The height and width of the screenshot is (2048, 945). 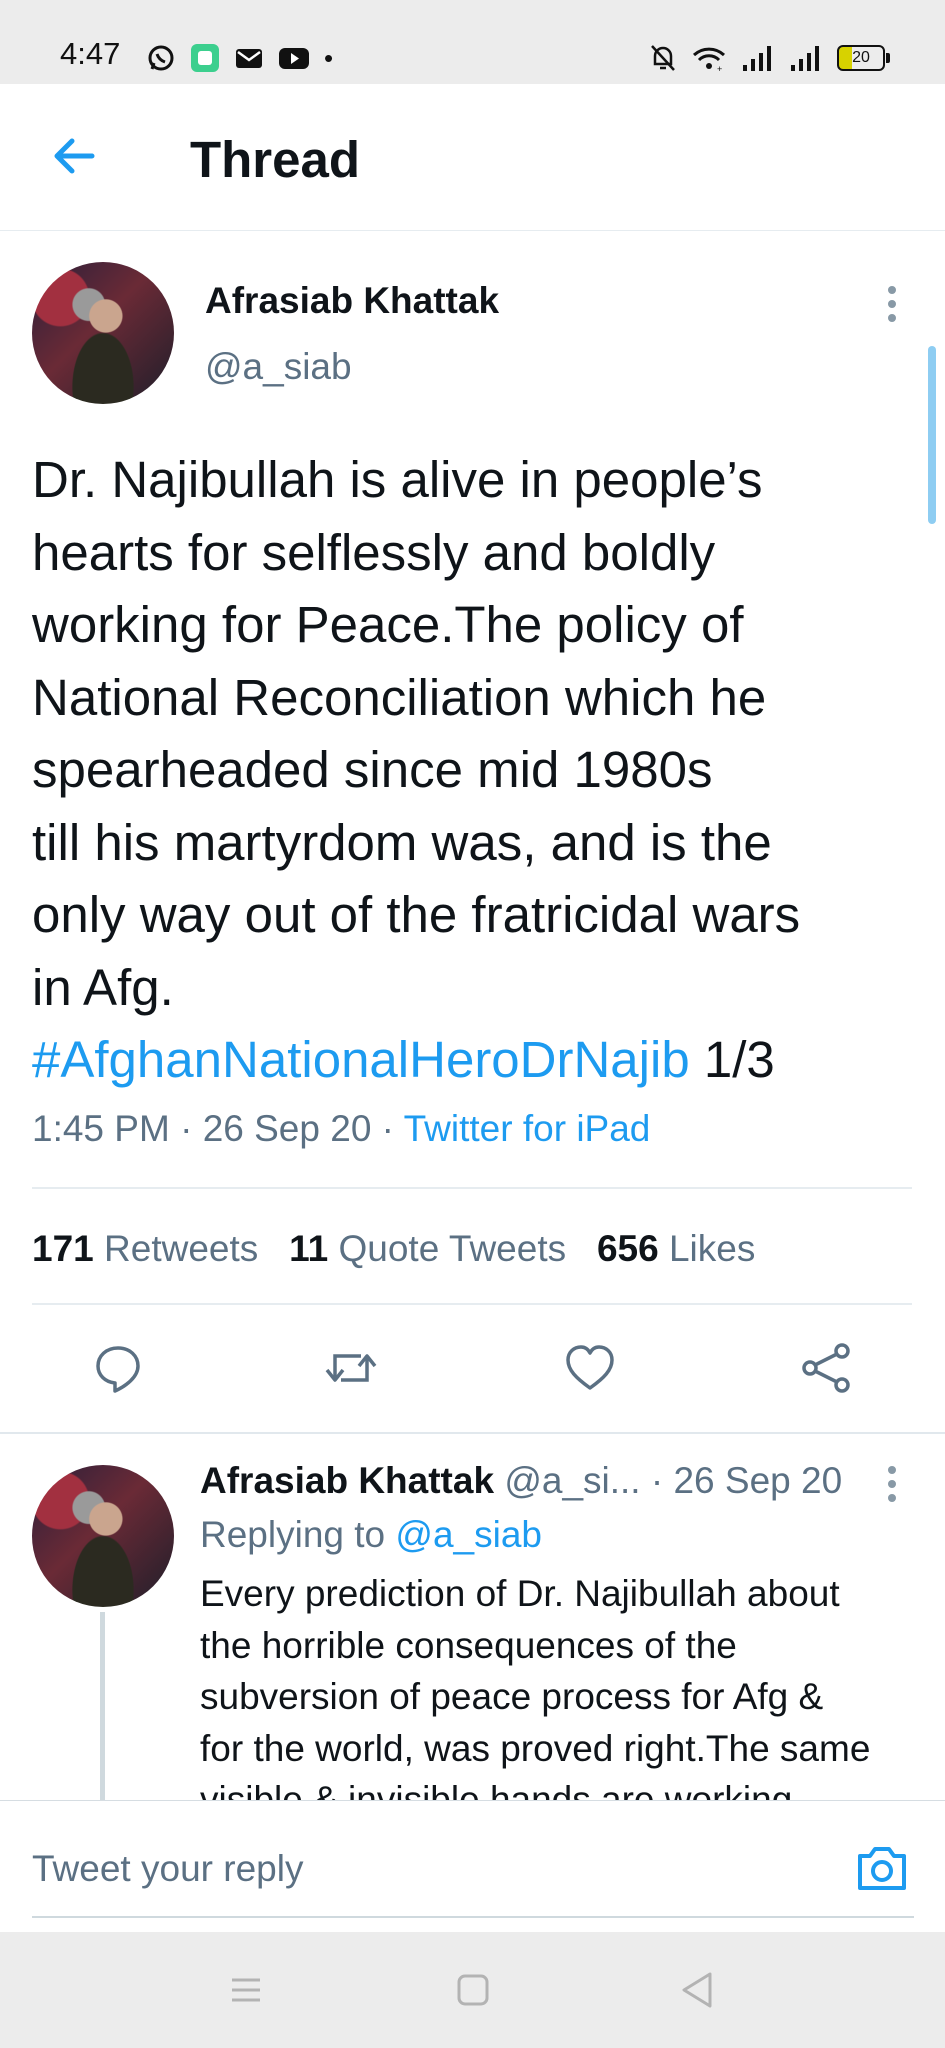 What do you see at coordinates (287, 1128) in the screenshot?
I see `tweet-date: 26 Sep 20` at bounding box center [287, 1128].